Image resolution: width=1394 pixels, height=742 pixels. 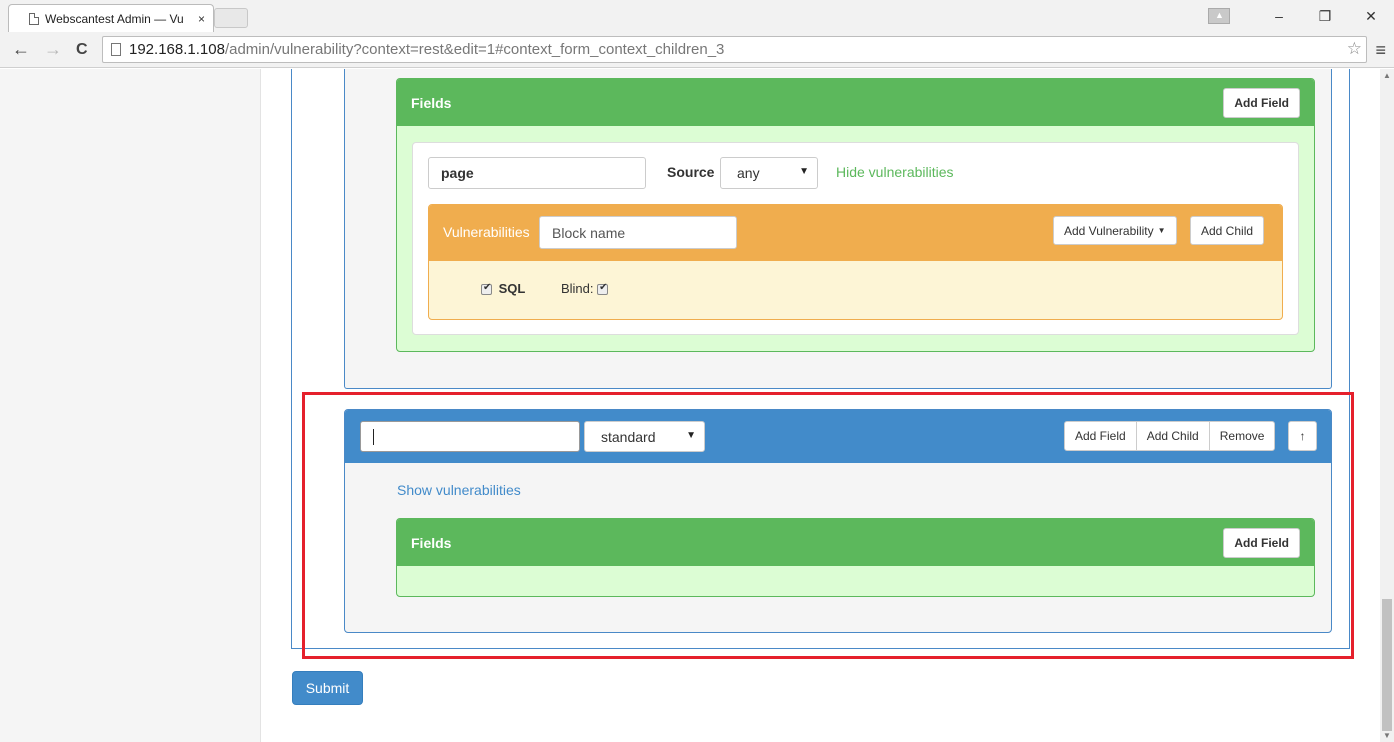 What do you see at coordinates (1219, 16) in the screenshot?
I see `profile-icon` at bounding box center [1219, 16].